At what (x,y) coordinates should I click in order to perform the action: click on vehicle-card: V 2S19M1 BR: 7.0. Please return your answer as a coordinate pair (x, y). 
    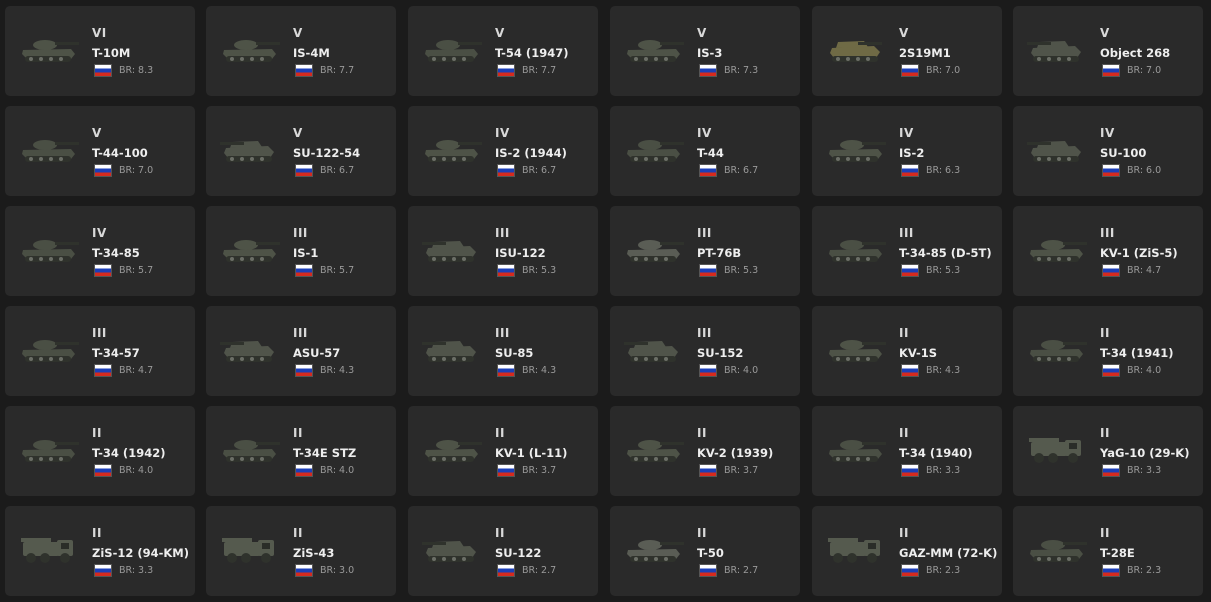
    Looking at the image, I should click on (907, 51).